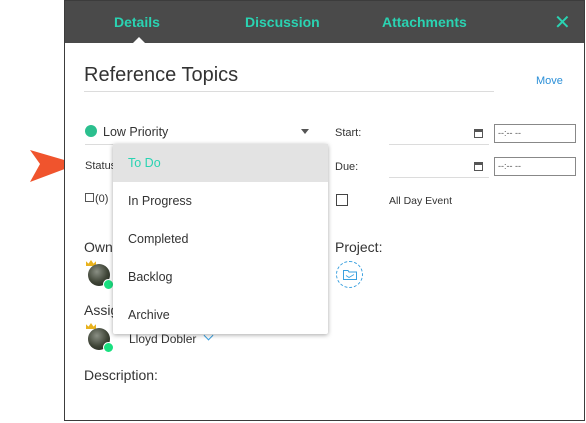 This screenshot has width=586, height=423. I want to click on online-status-icon, so click(108, 347).